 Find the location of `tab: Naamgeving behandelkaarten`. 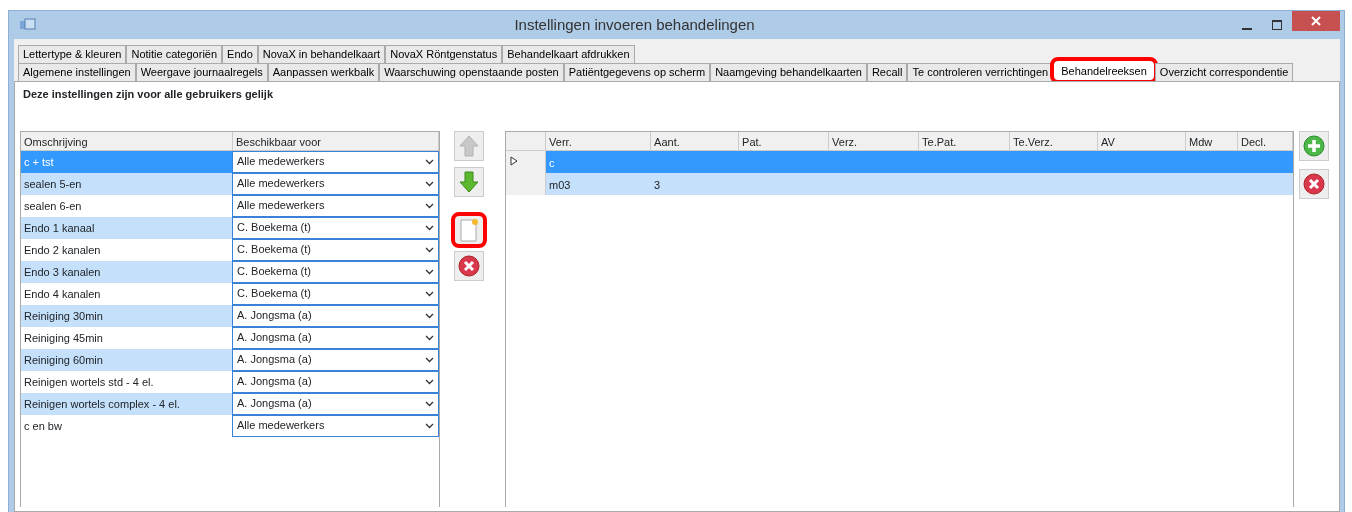

tab: Naamgeving behandelkaarten is located at coordinates (788, 72).